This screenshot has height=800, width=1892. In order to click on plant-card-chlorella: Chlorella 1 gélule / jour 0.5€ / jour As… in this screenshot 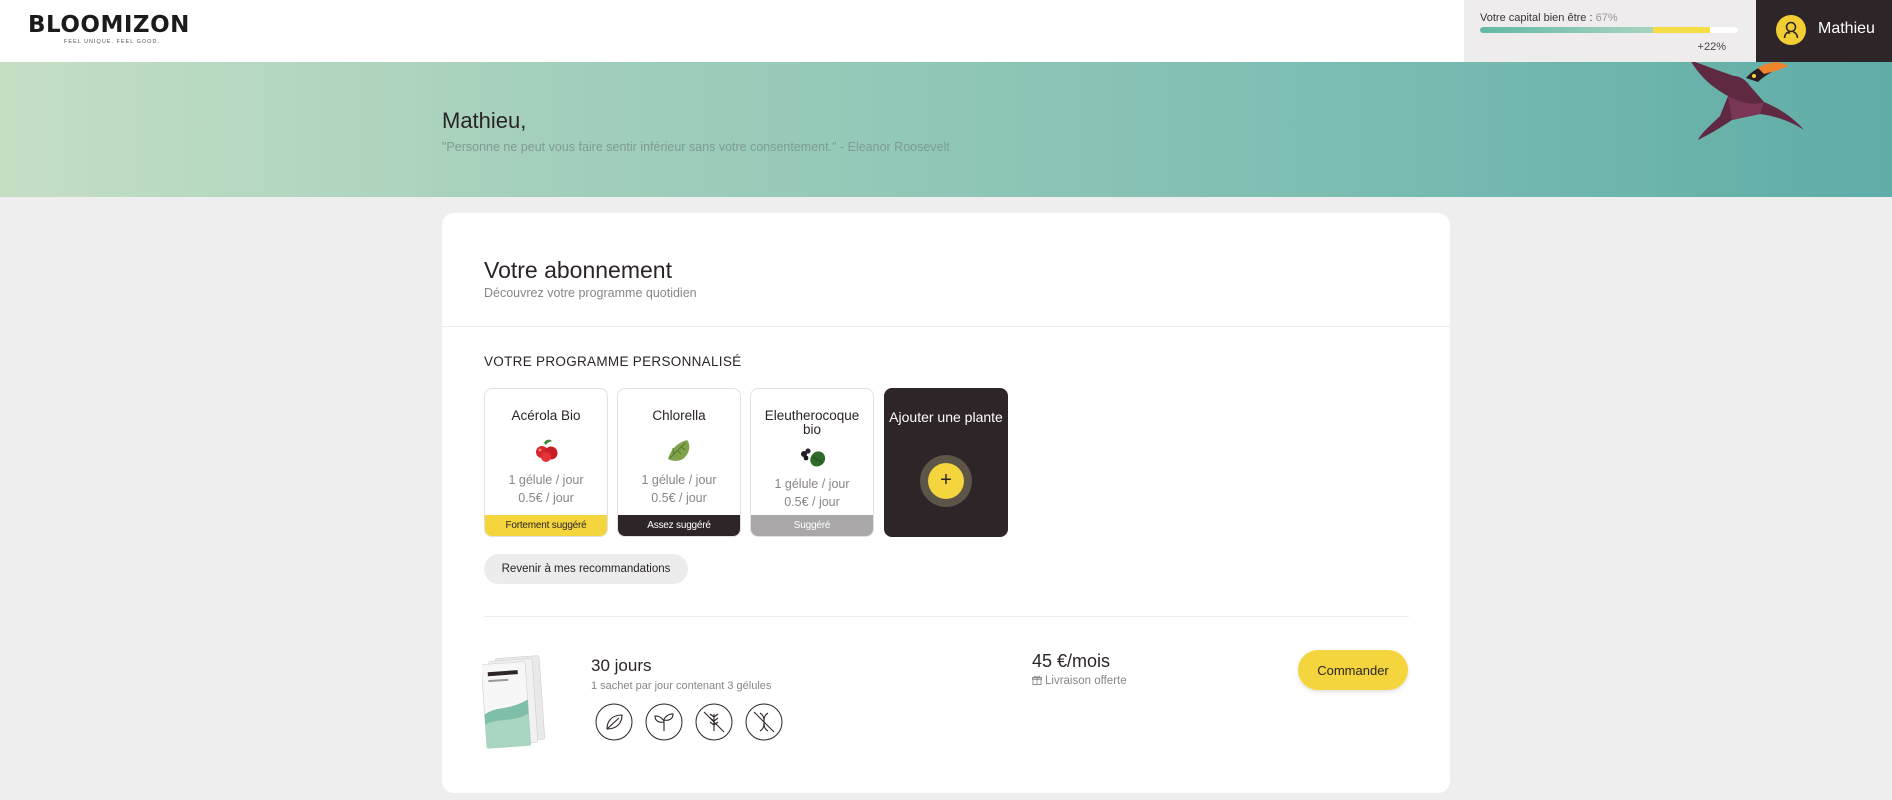, I will do `click(679, 462)`.